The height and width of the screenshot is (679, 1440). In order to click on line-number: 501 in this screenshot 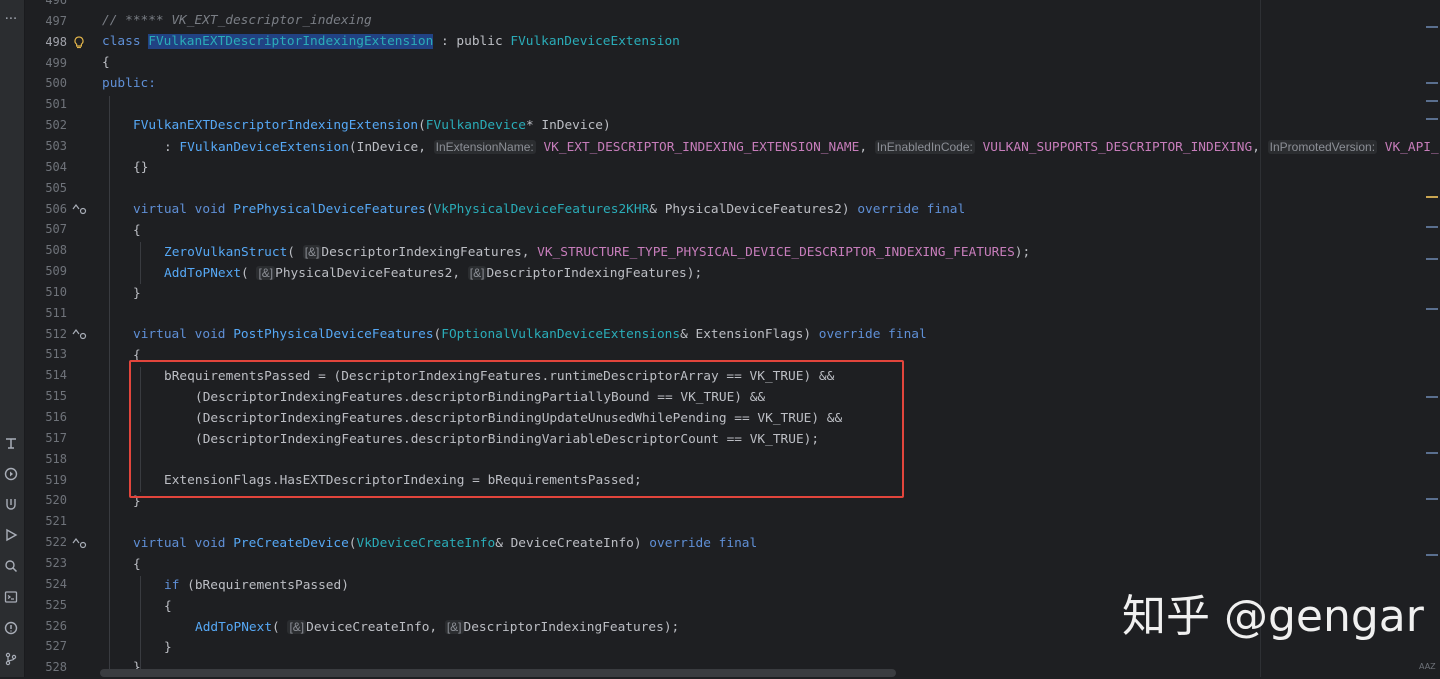, I will do `click(56, 104)`.